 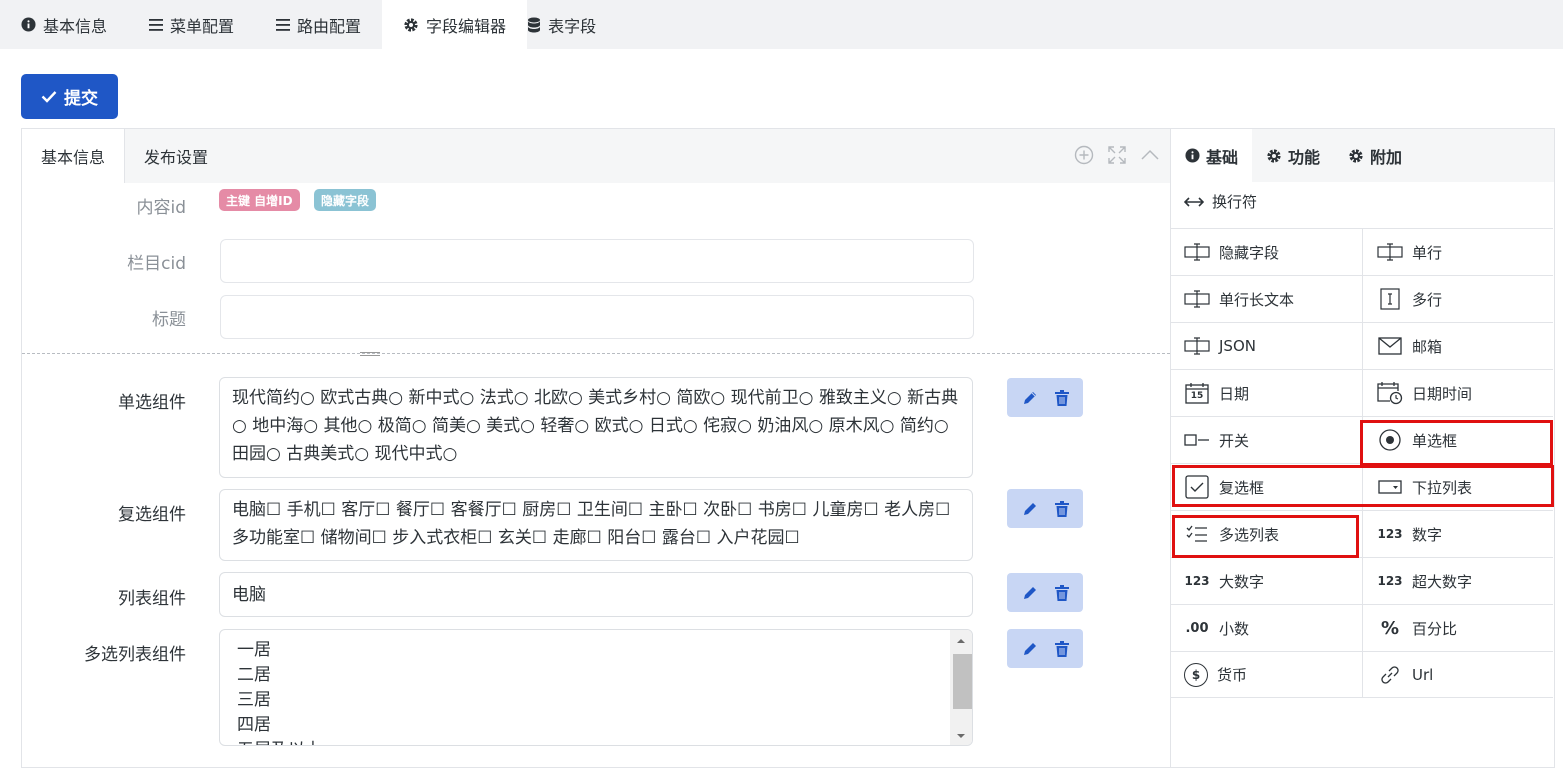 What do you see at coordinates (1232, 675) in the screenshot?
I see `widget-label: 货币` at bounding box center [1232, 675].